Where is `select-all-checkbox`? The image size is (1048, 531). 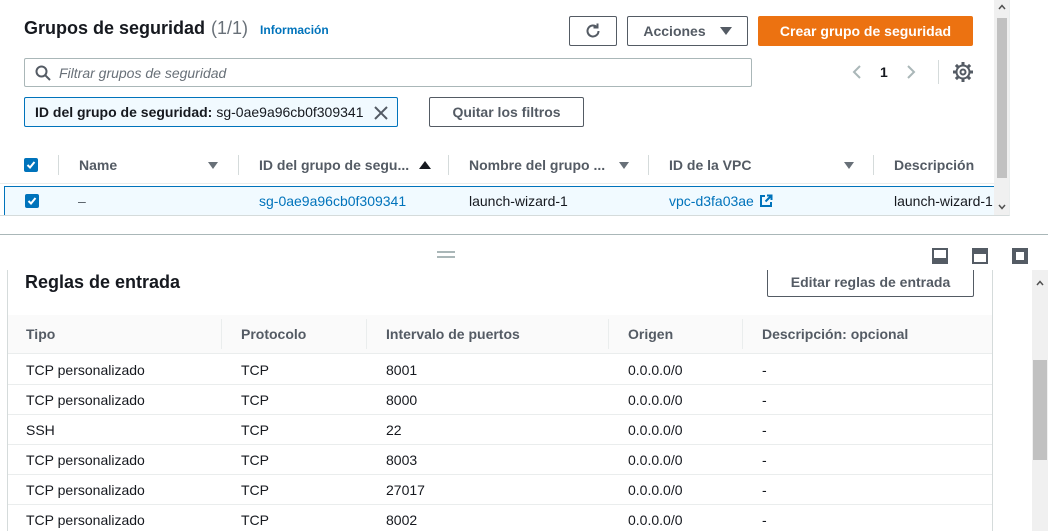 select-all-checkbox is located at coordinates (31, 165).